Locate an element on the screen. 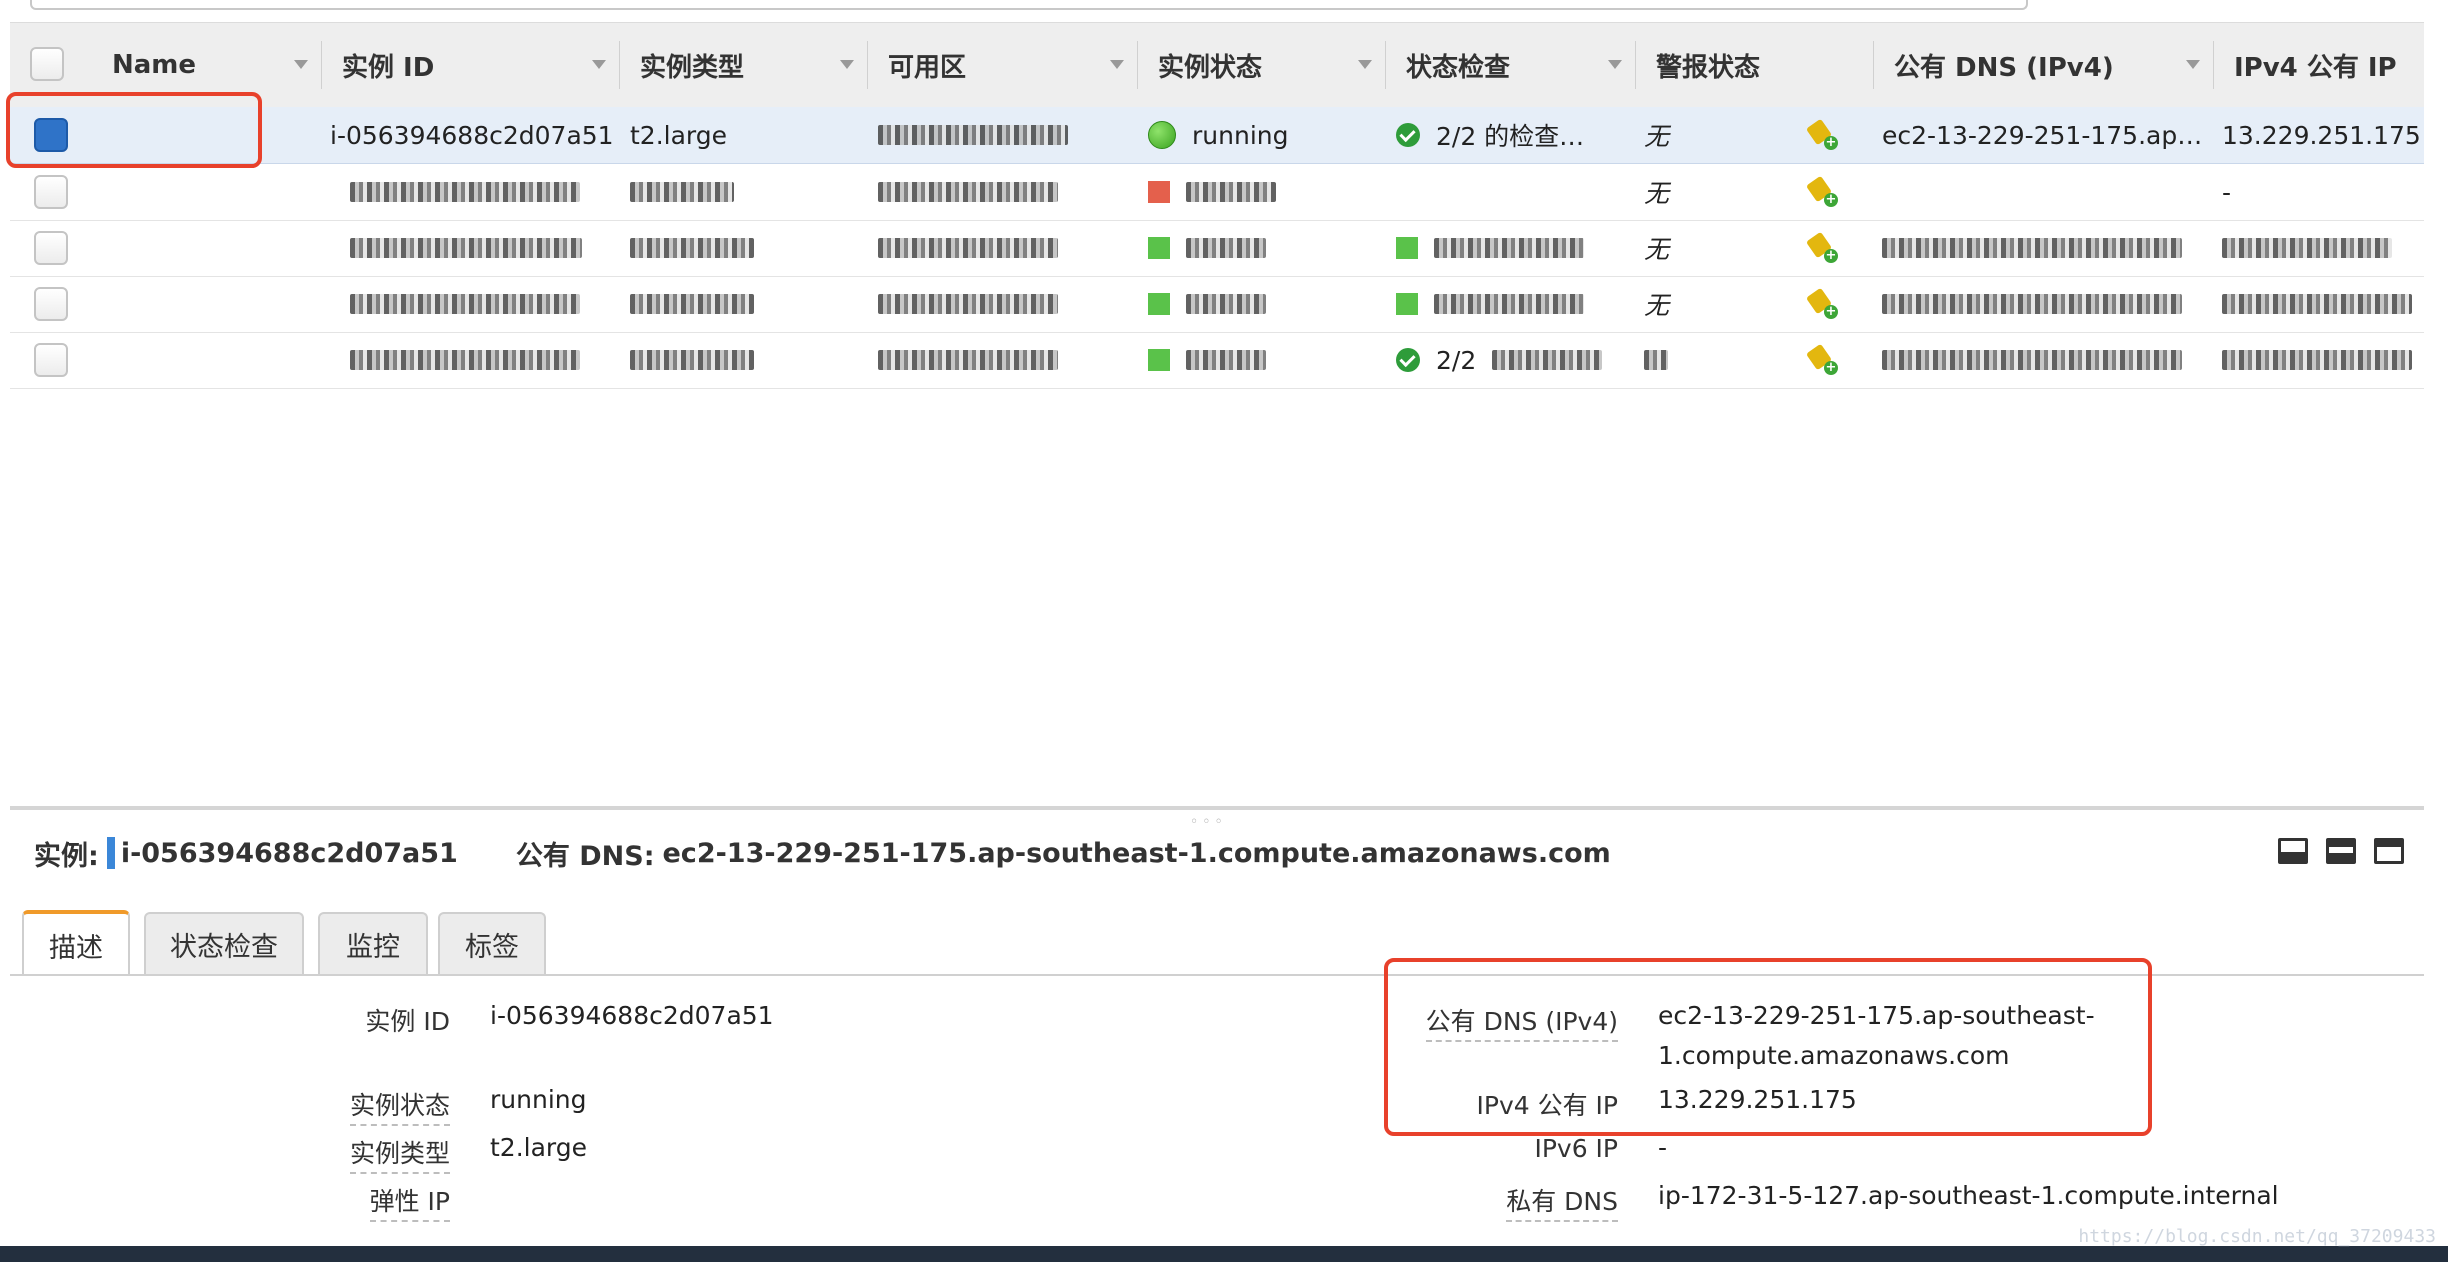 This screenshot has width=2448, height=1262. cell-instance-state: running is located at coordinates (1218, 135).